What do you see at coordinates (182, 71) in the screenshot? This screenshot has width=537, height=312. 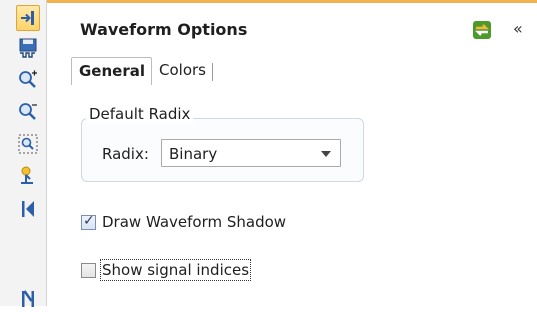 I see `tab-colors: Colors` at bounding box center [182, 71].